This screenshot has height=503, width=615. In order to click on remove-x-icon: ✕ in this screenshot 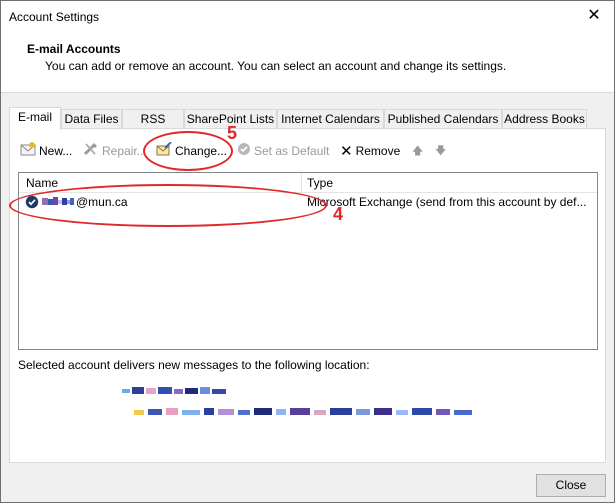, I will do `click(346, 151)`.